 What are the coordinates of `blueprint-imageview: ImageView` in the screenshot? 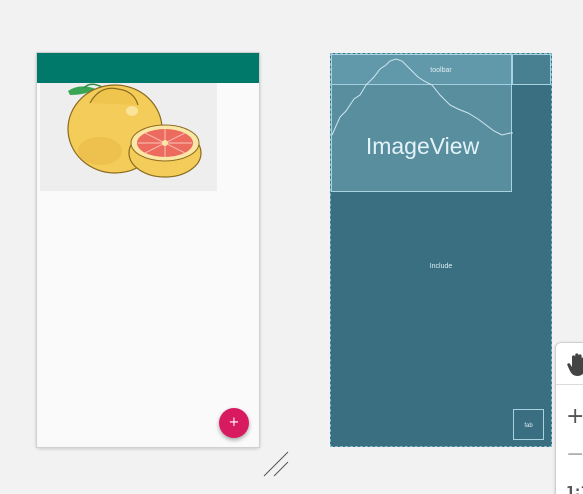 It's located at (422, 123).